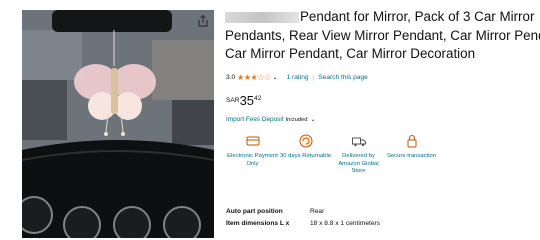  What do you see at coordinates (255, 119) in the screenshot?
I see `import-fees-link: Import Fees Deposit` at bounding box center [255, 119].